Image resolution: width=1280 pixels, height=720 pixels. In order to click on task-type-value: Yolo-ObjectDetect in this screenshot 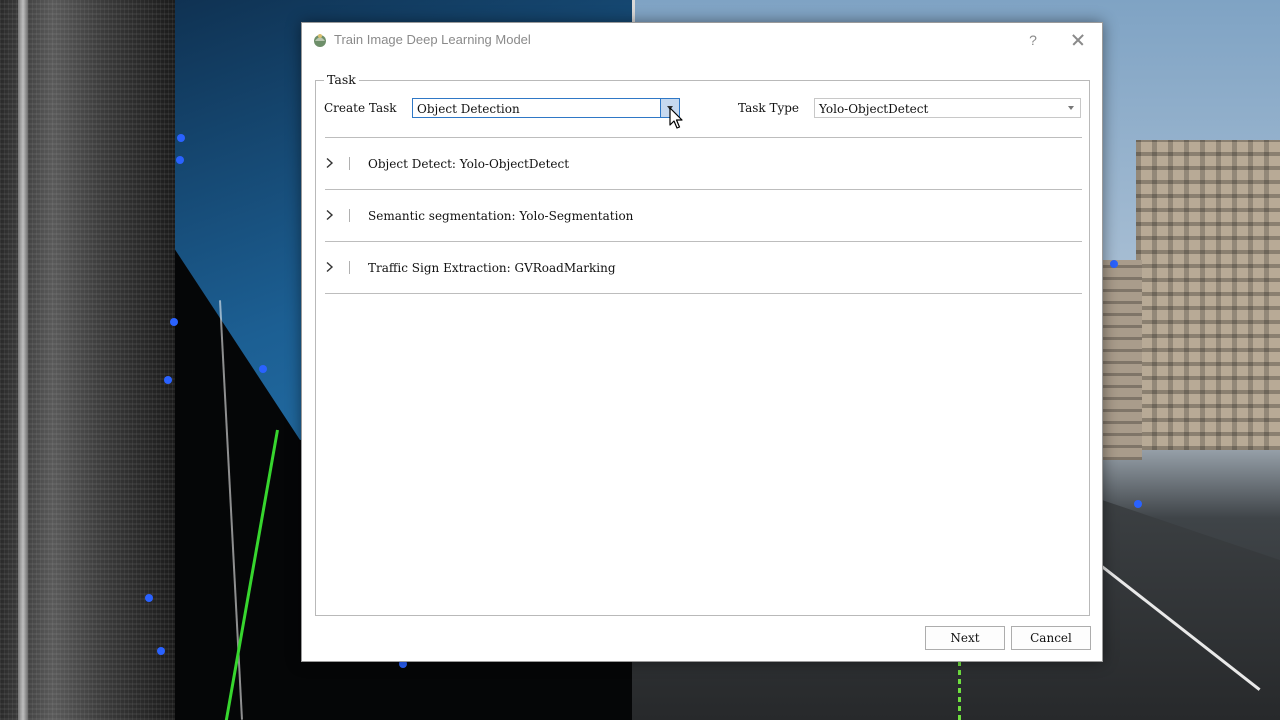, I will do `click(874, 109)`.